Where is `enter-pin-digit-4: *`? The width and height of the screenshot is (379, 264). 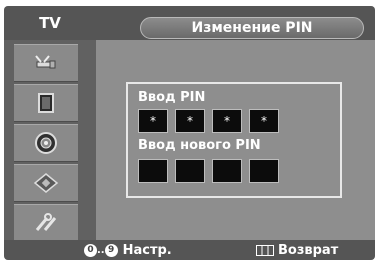 enter-pin-digit-4: * is located at coordinates (264, 121).